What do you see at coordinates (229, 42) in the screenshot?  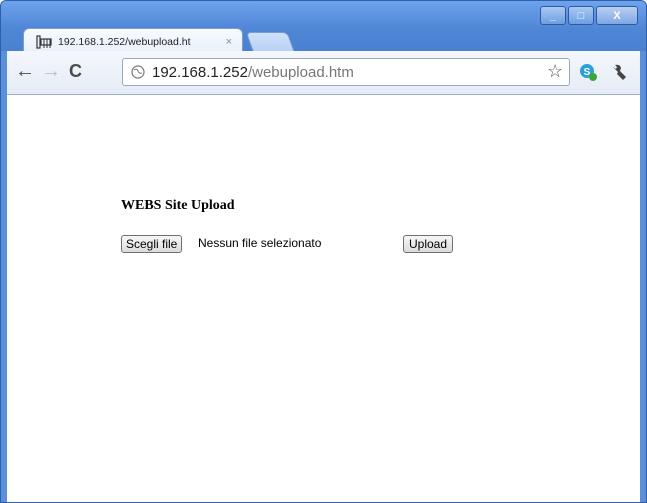 I see `tab-close-icon: ×` at bounding box center [229, 42].